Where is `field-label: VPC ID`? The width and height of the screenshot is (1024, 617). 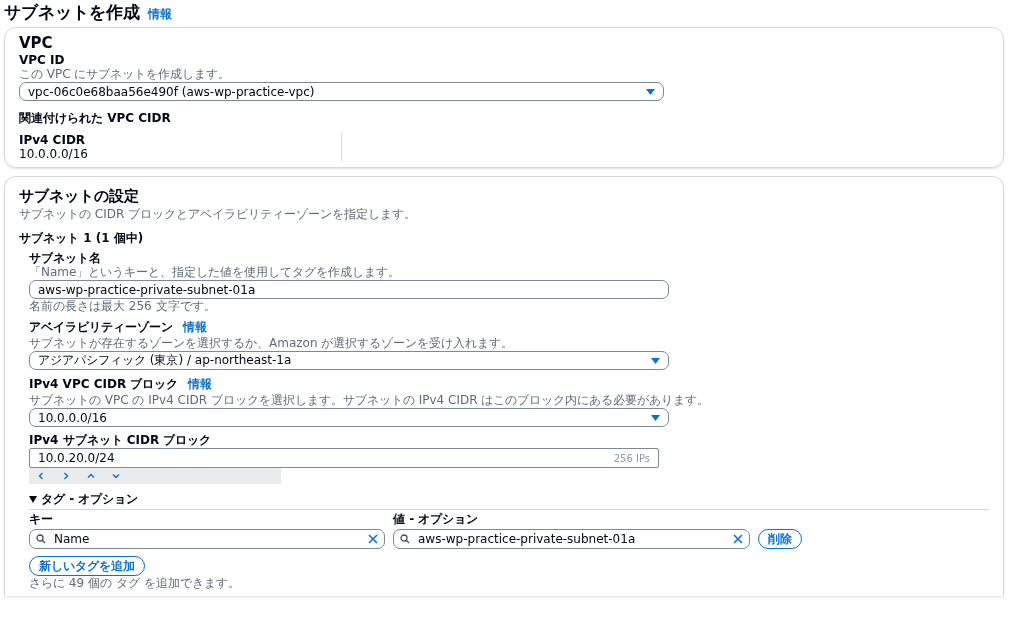 field-label: VPC ID is located at coordinates (42, 60).